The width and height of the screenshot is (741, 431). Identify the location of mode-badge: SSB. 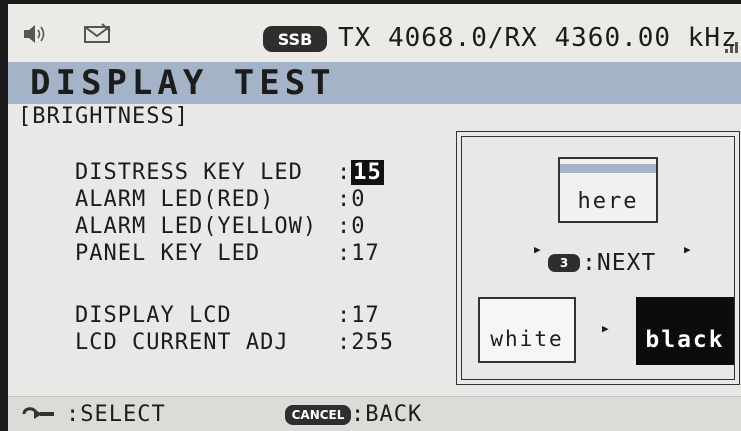
(295, 39).